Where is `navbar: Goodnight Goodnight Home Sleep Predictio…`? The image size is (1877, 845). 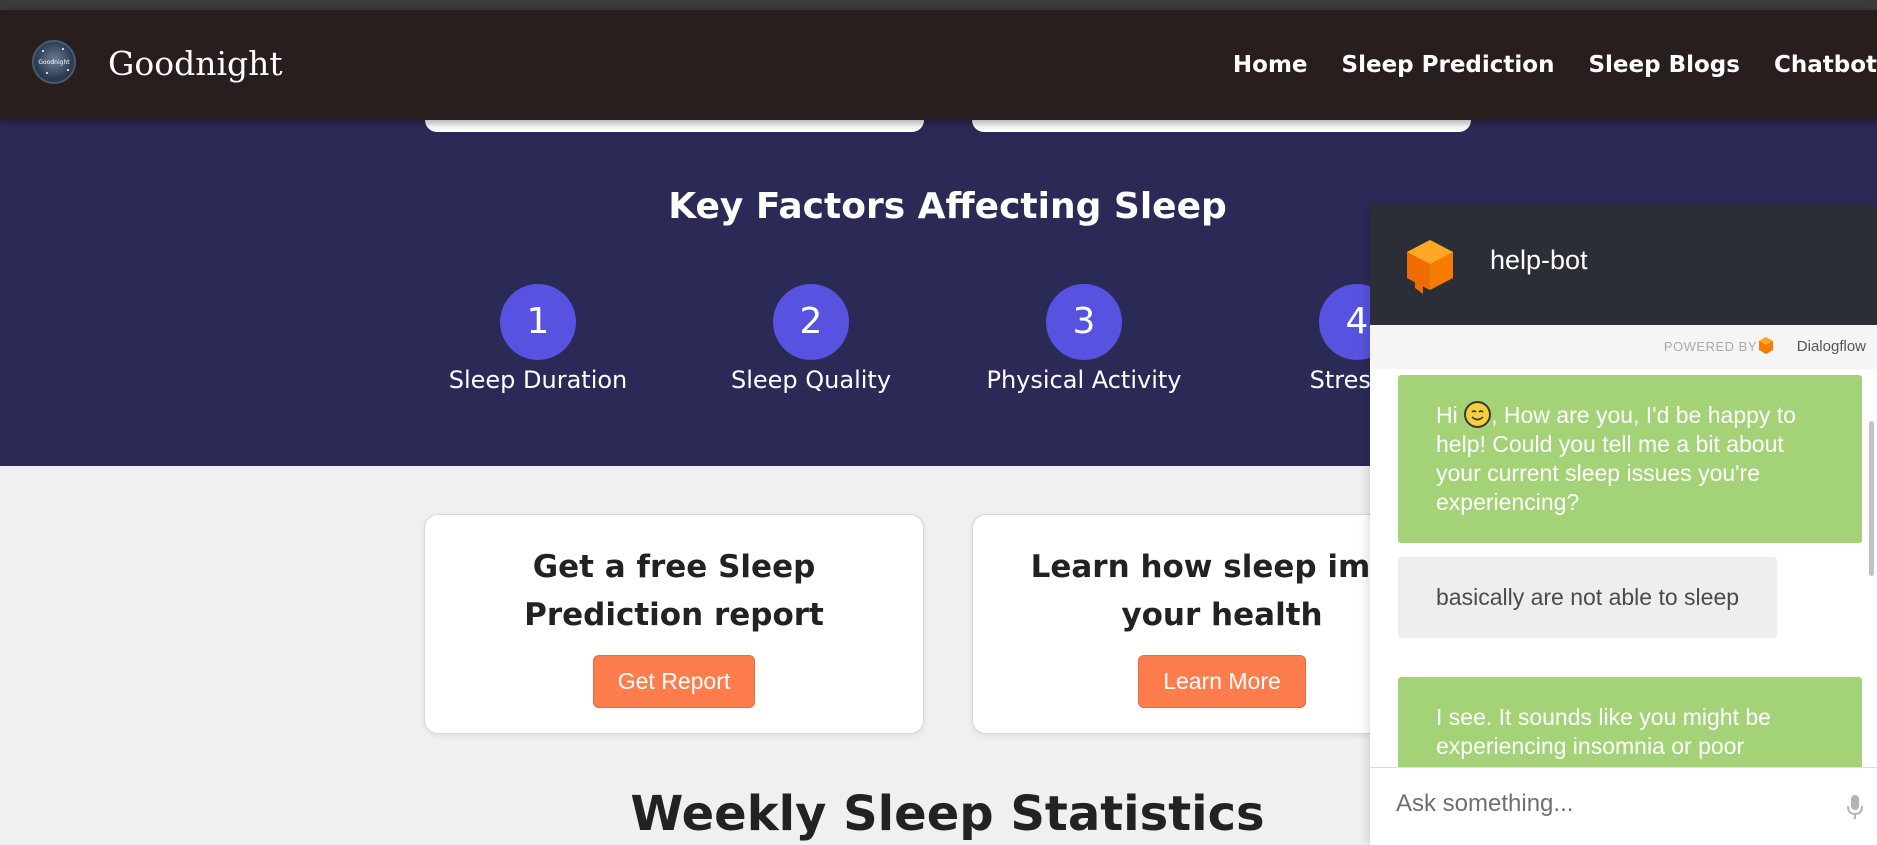
navbar: Goodnight Goodnight Home Sleep Predictio… is located at coordinates (938, 65).